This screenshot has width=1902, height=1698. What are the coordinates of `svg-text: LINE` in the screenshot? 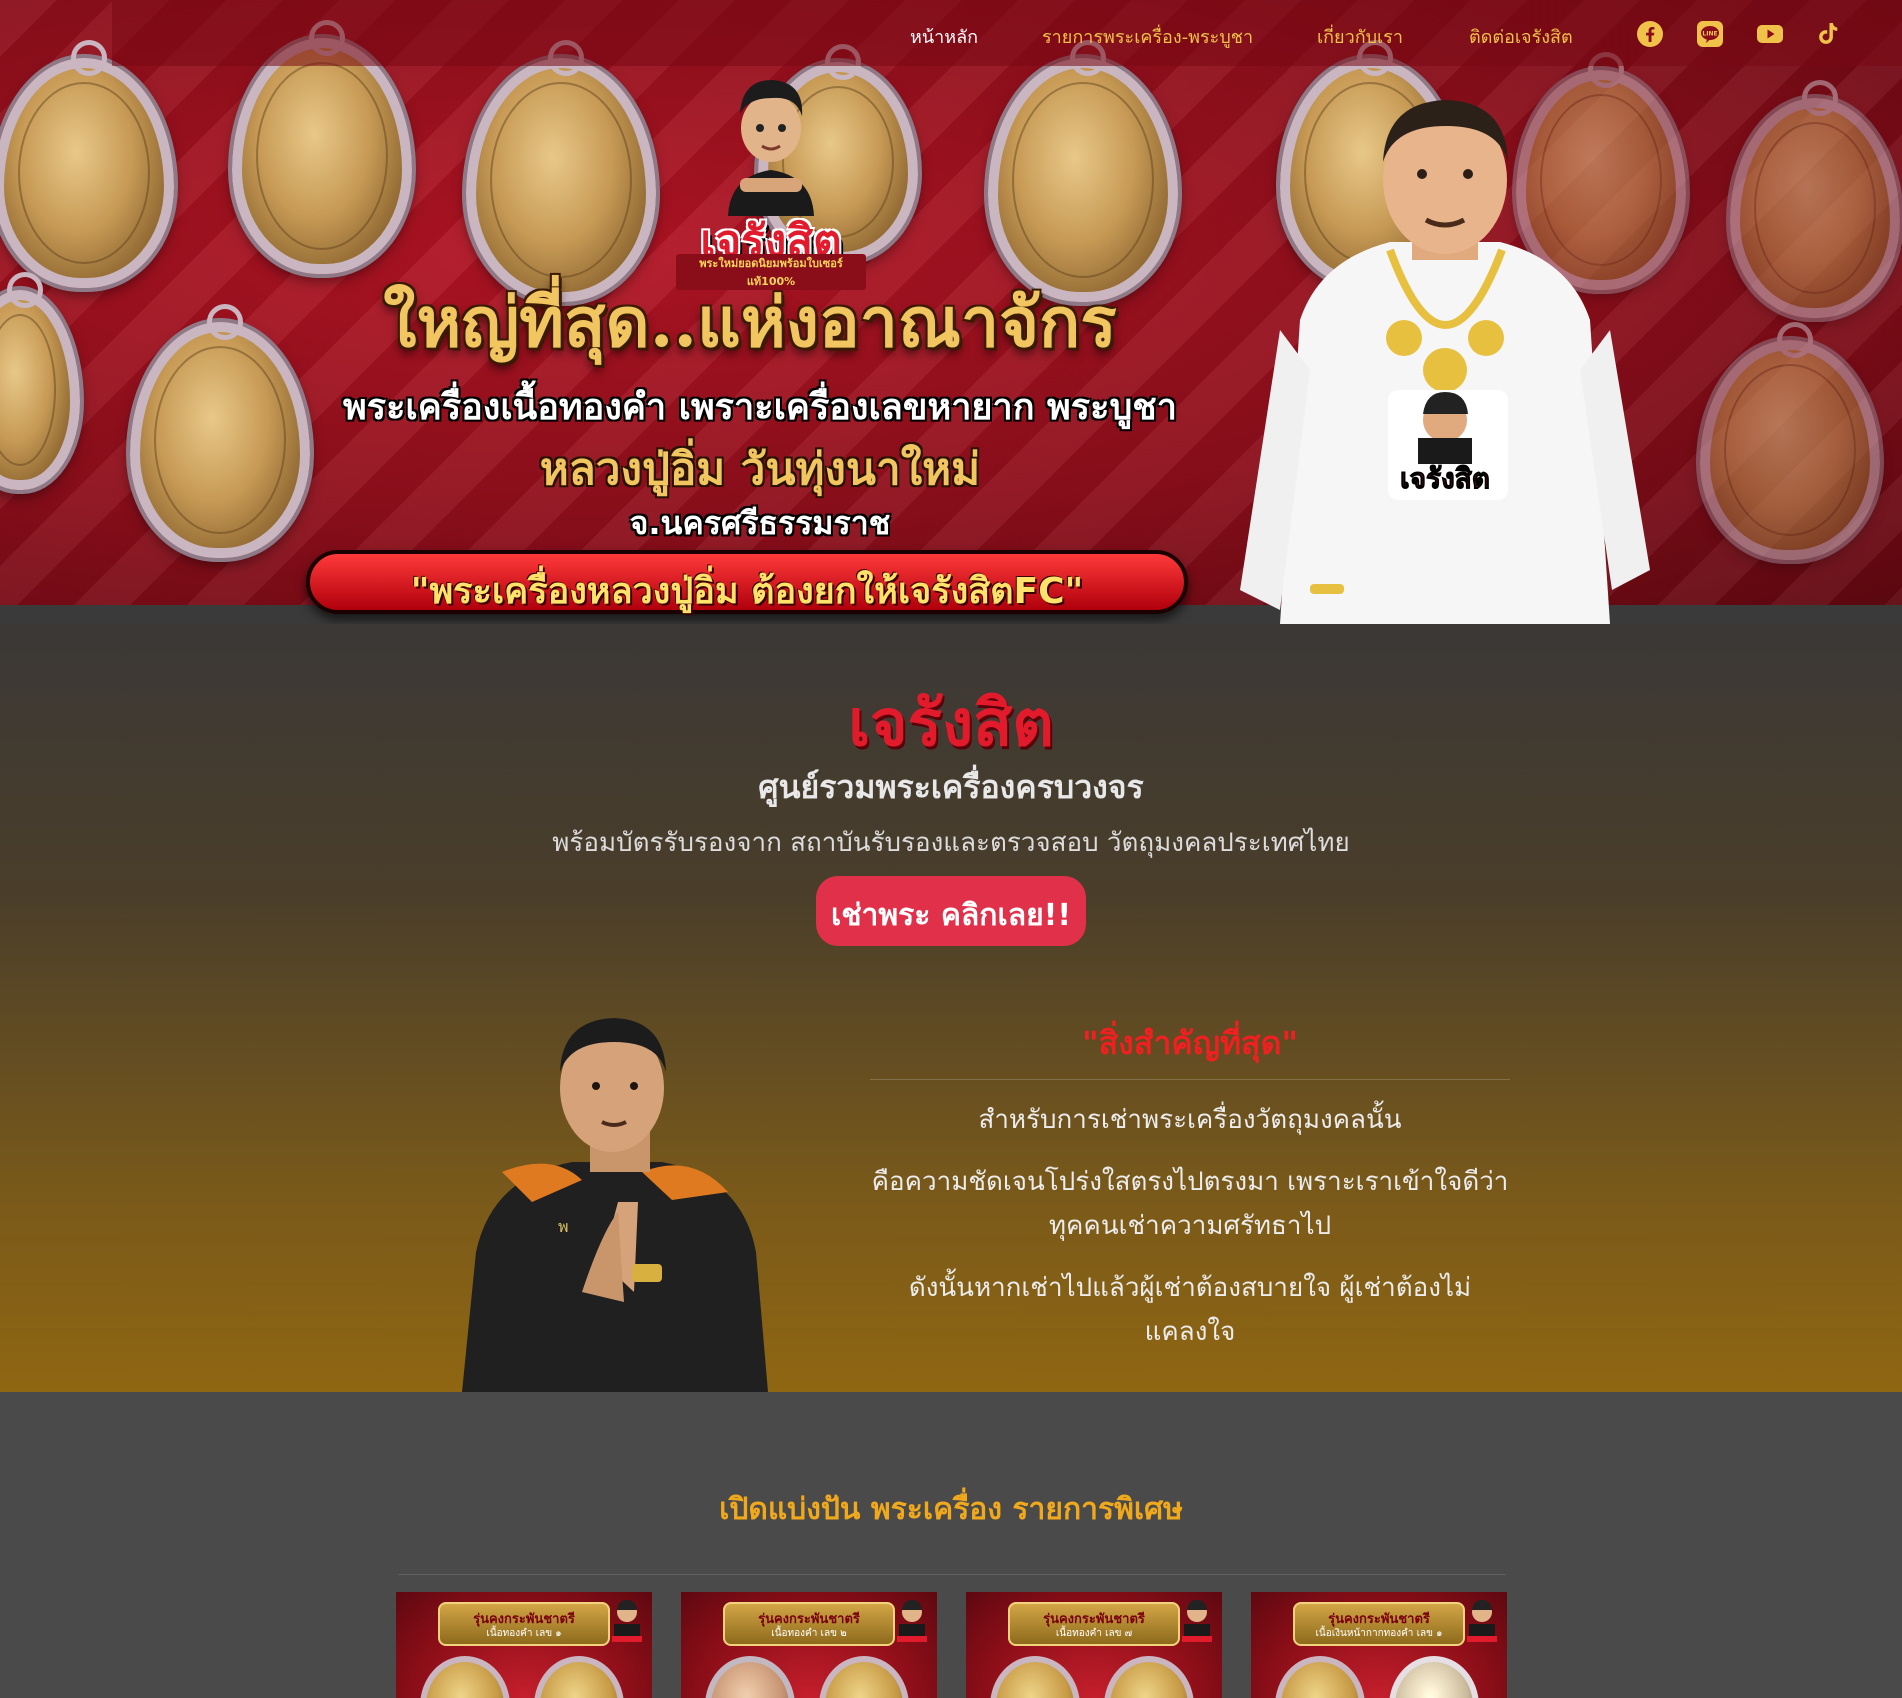 It's located at (1709, 34).